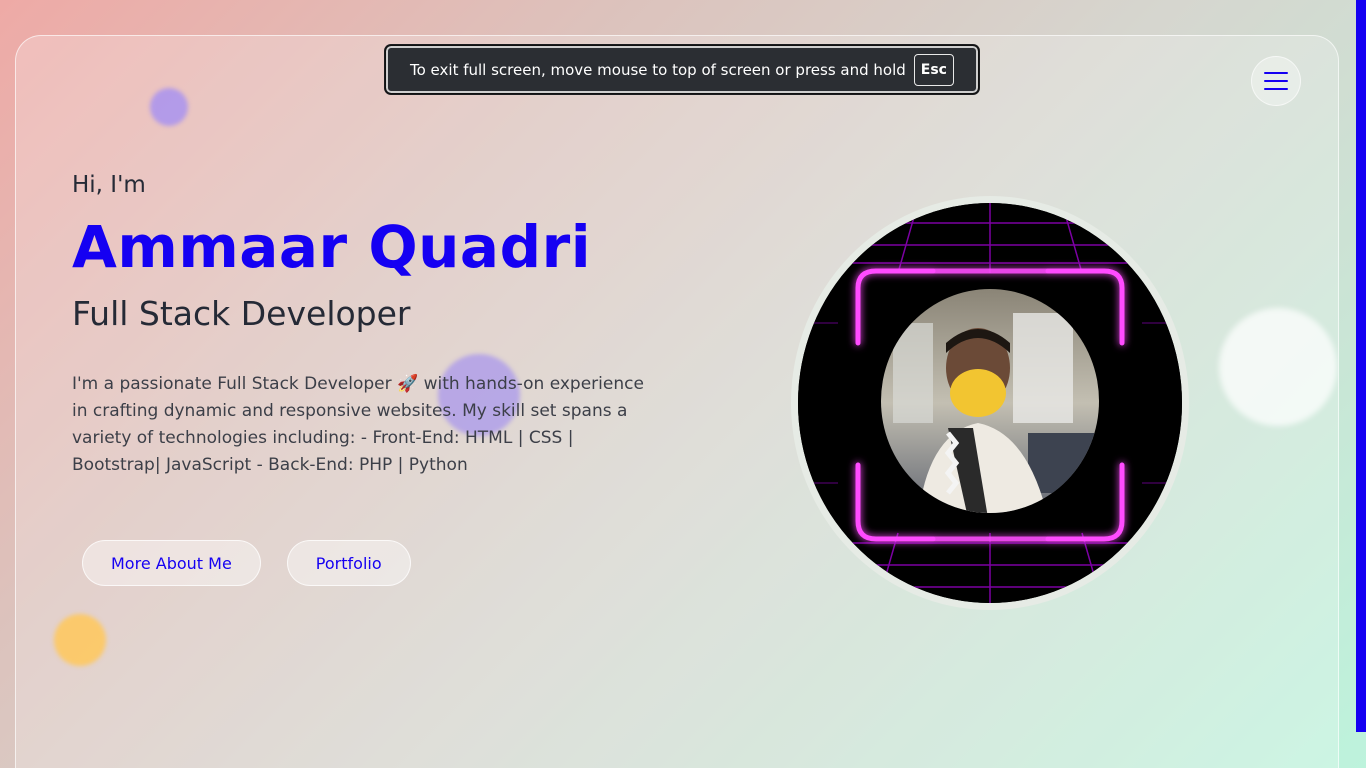 The image size is (1366, 768). What do you see at coordinates (1278, 367) in the screenshot?
I see `decorative-blob-white` at bounding box center [1278, 367].